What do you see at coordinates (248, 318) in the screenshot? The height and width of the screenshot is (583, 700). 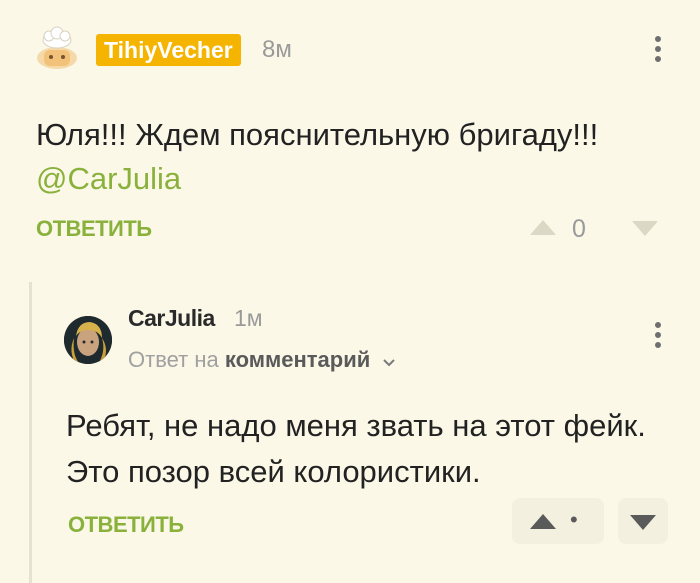 I see `comment-time: 1м` at bounding box center [248, 318].